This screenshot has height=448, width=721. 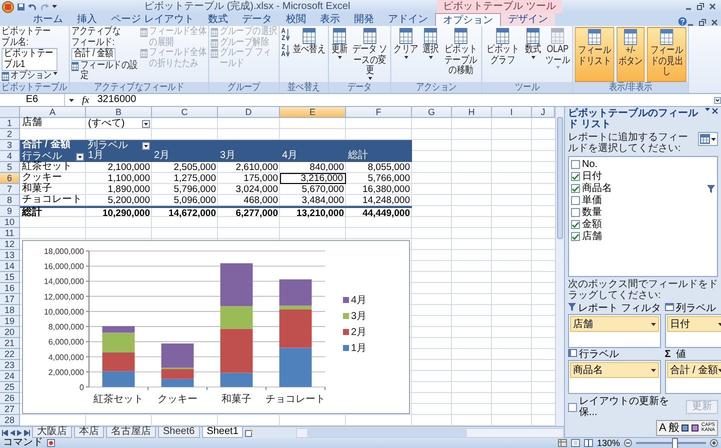 What do you see at coordinates (30, 76) in the screenshot?
I see `ribbon-button: オプション` at bounding box center [30, 76].